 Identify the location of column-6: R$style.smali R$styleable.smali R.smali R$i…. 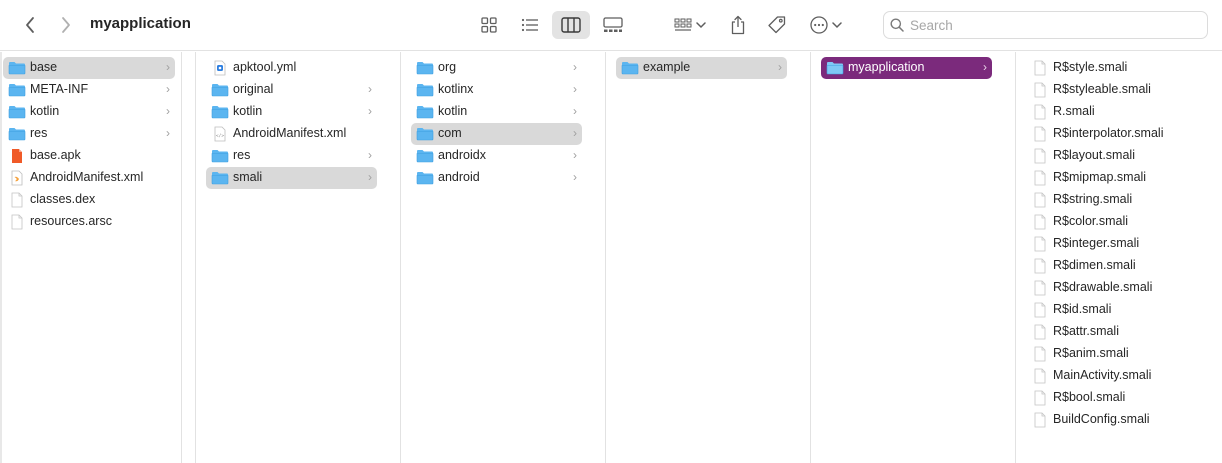
(1116, 257).